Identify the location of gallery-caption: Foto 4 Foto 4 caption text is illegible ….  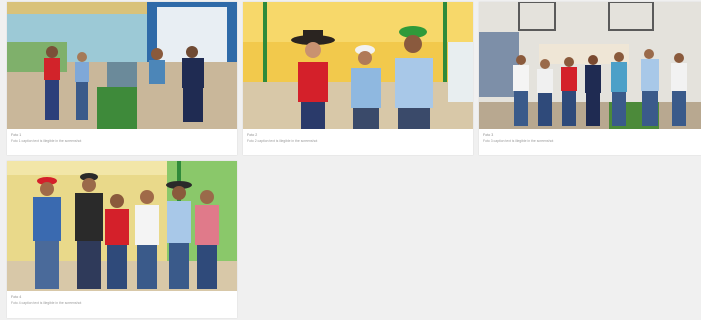
(122, 300).